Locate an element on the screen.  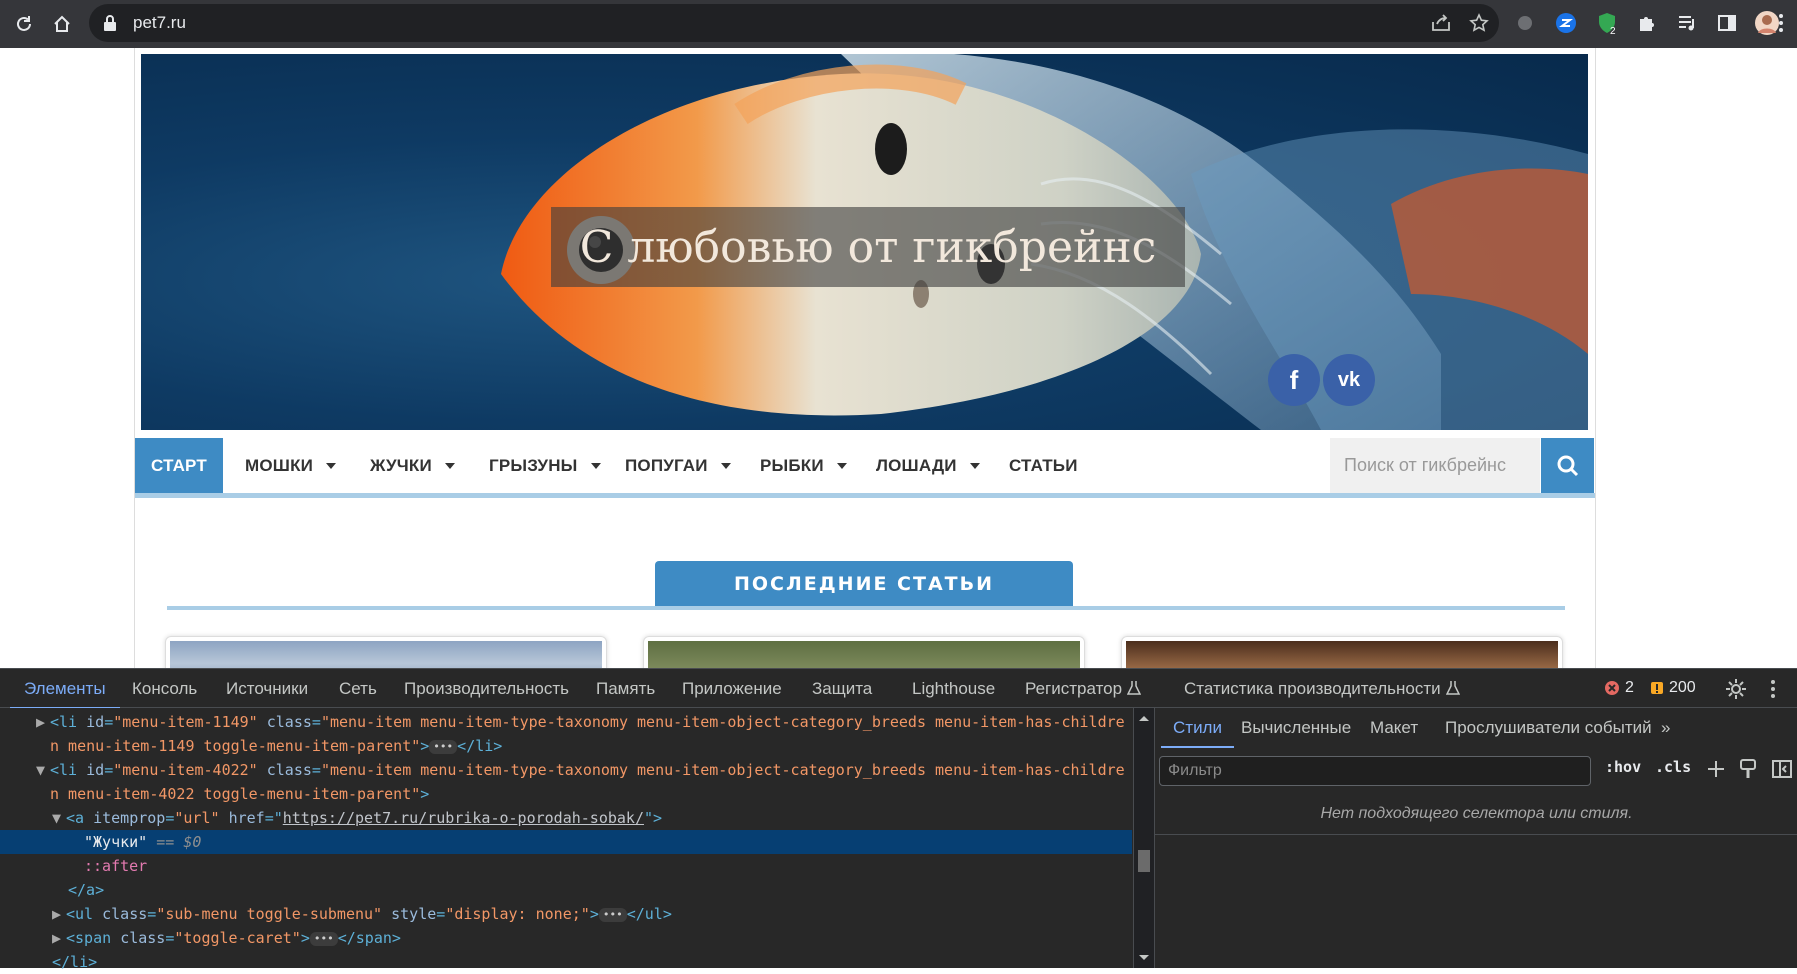
dom-closing-tag: </a> is located at coordinates (566, 890).